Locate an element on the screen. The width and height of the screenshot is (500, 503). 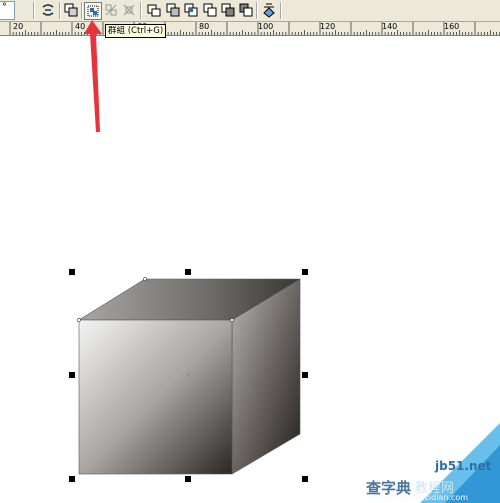
watermark-domain: jb51.net is located at coordinates (463, 466).